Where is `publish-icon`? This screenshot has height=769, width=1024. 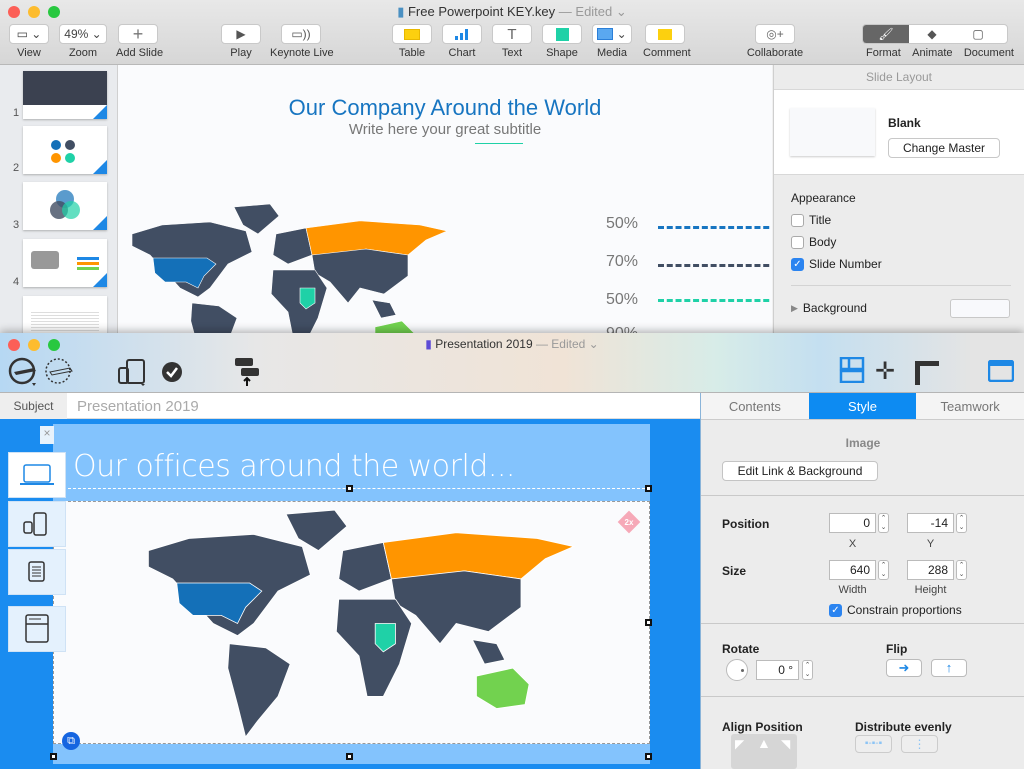 publish-icon is located at coordinates (24, 372).